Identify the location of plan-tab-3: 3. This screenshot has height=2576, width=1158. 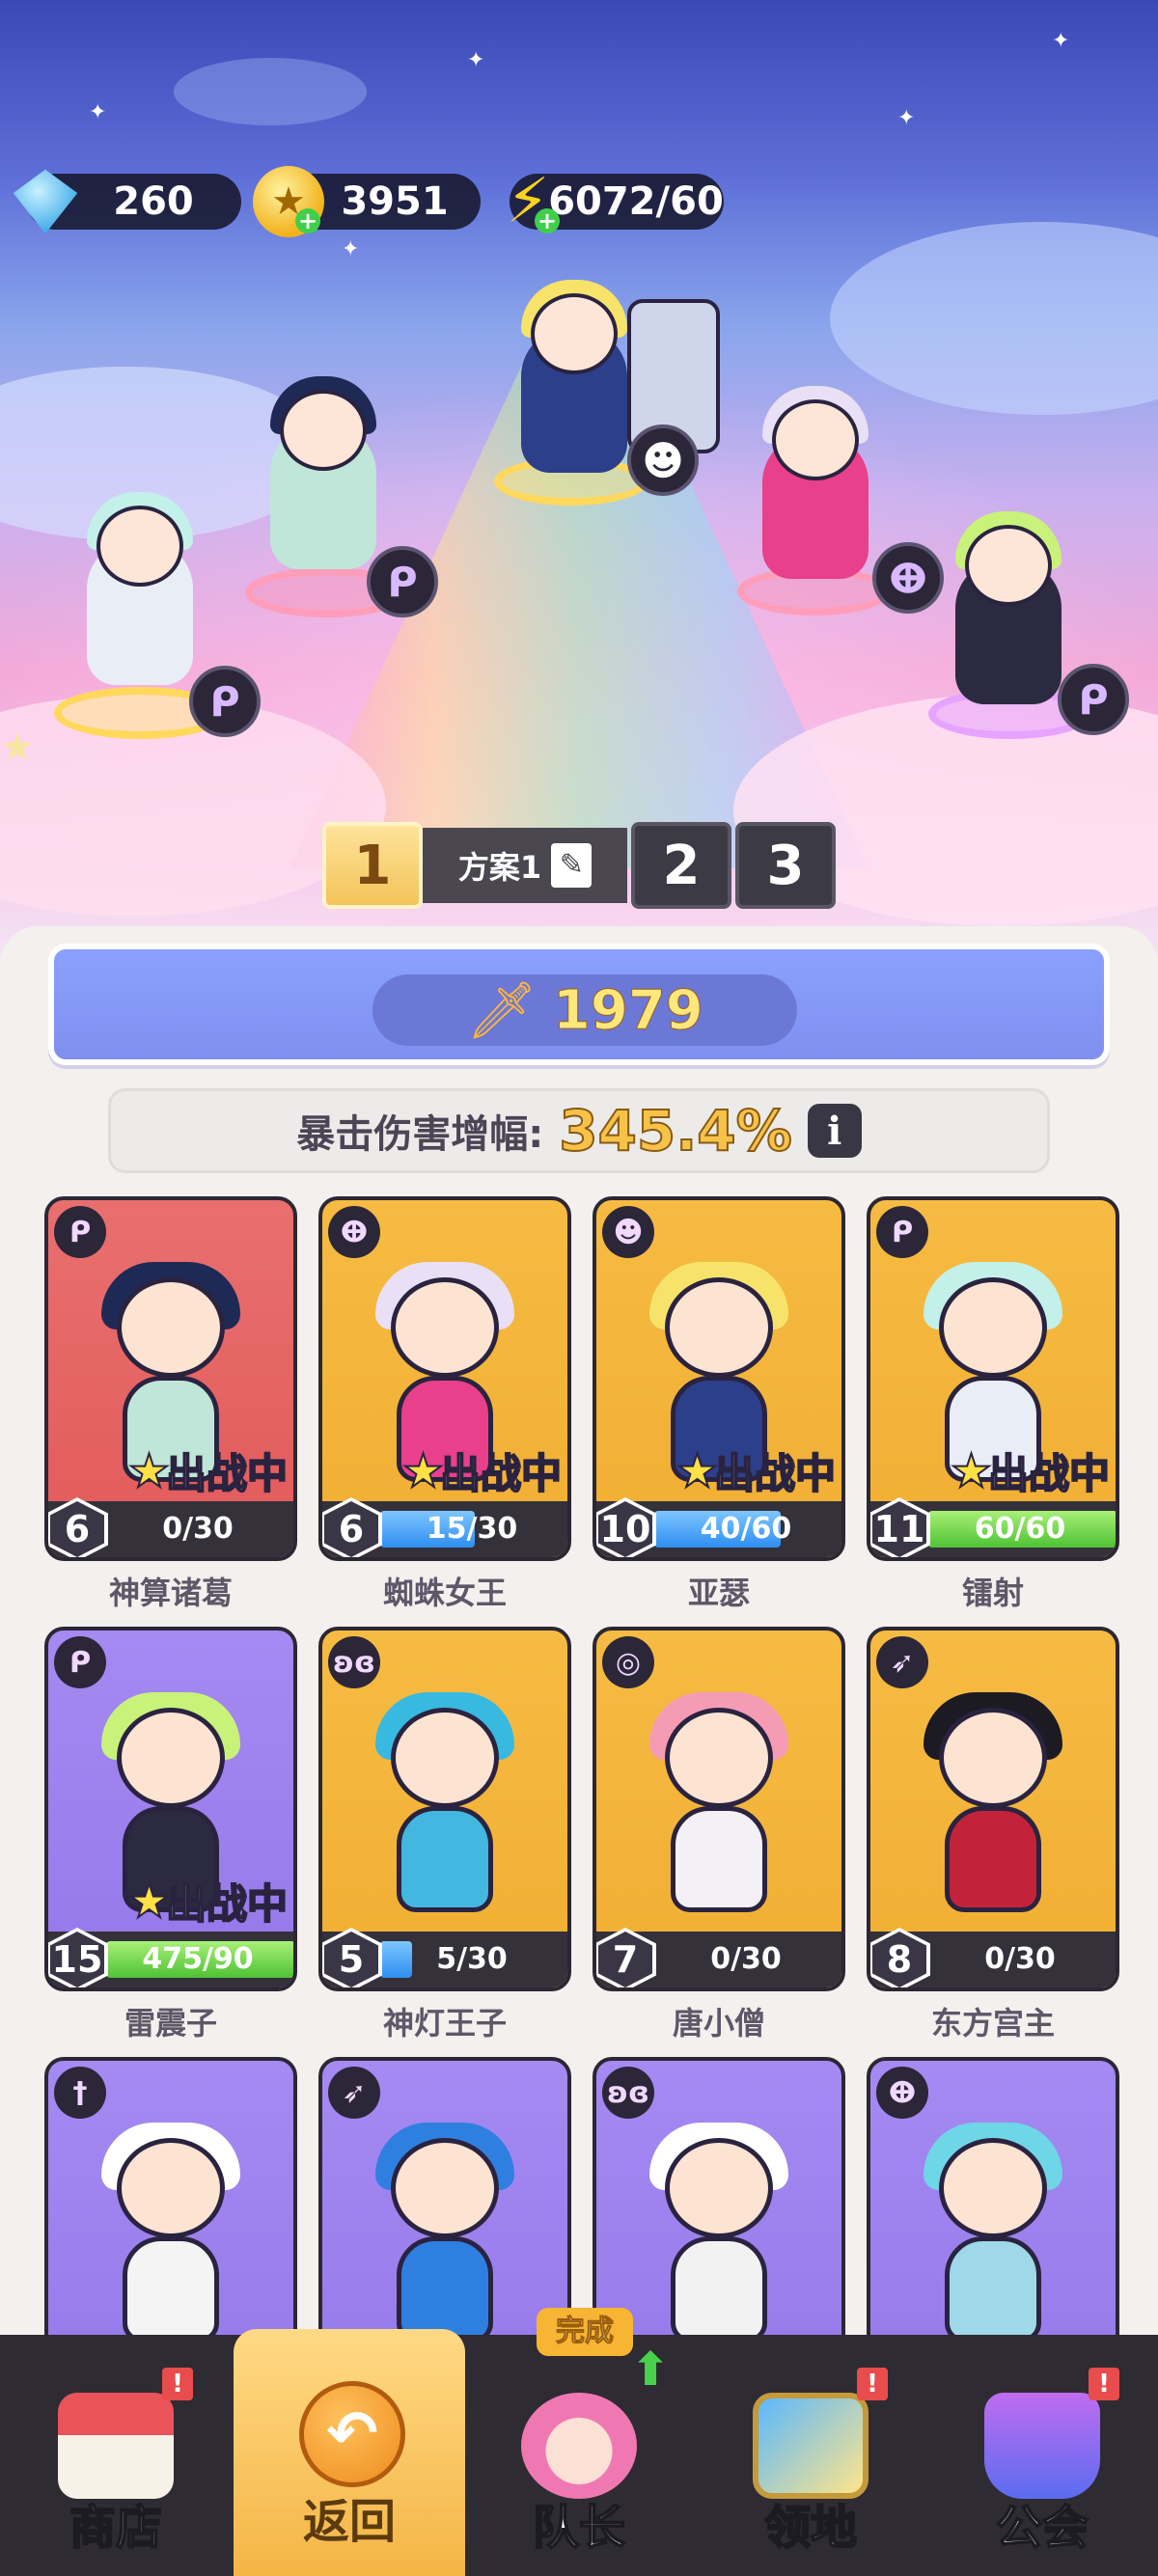
(785, 865).